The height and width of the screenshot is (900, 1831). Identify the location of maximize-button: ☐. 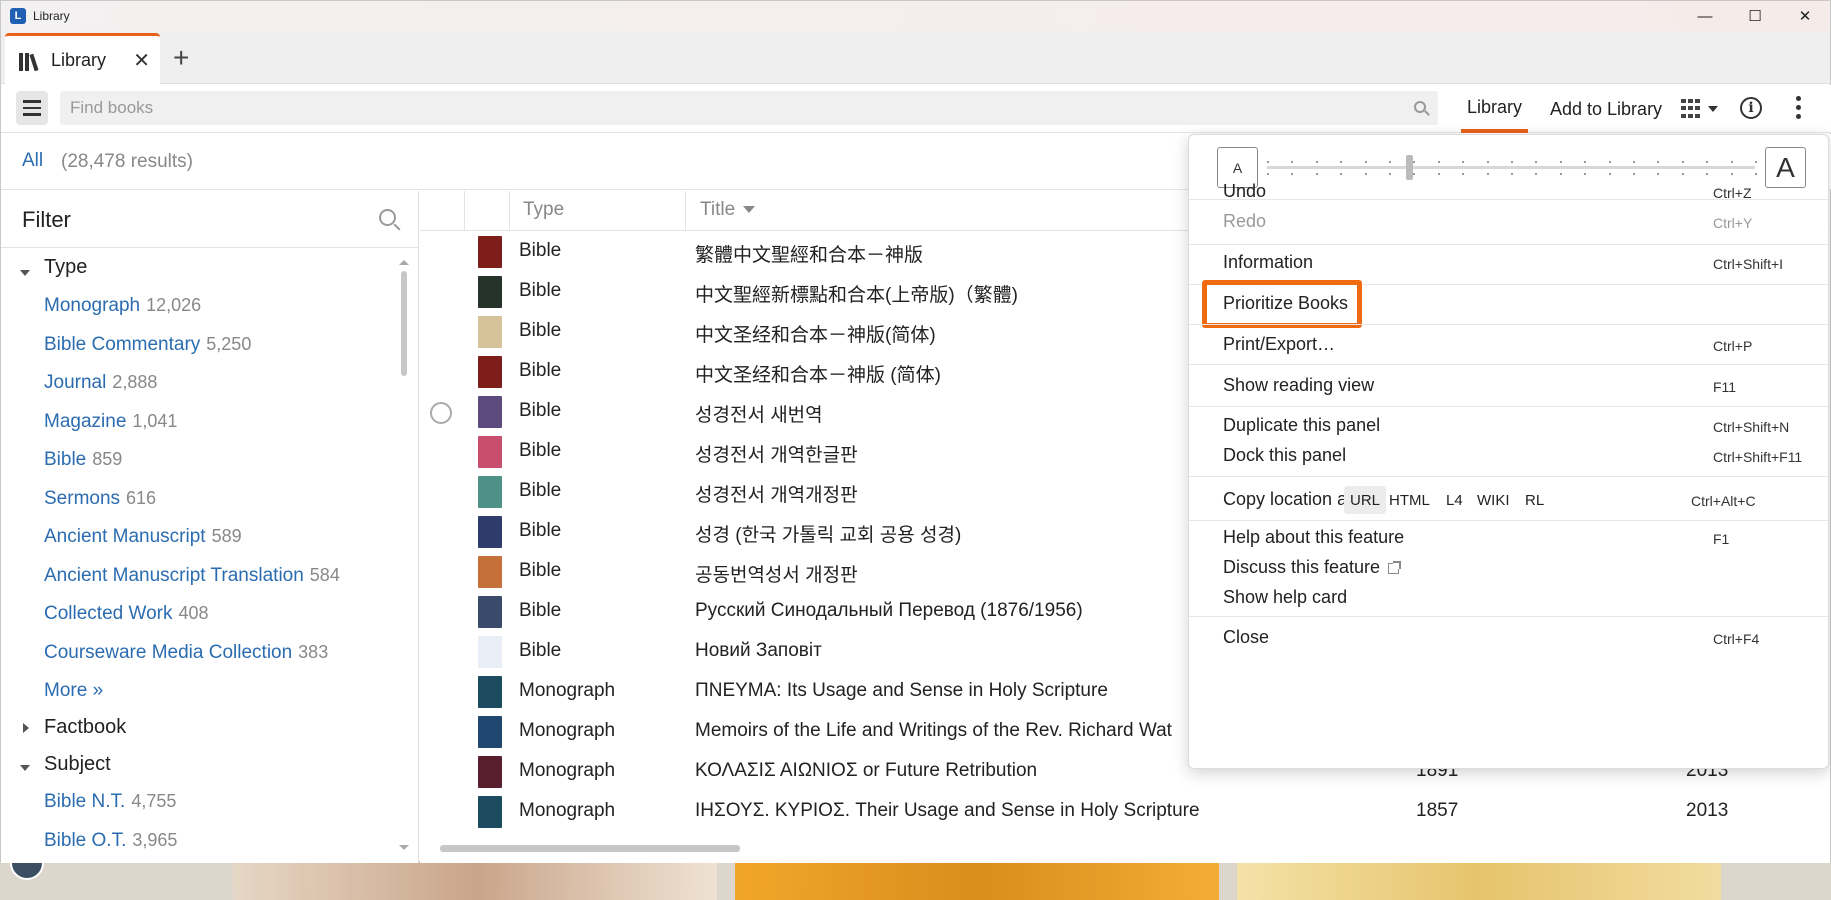
(1755, 16).